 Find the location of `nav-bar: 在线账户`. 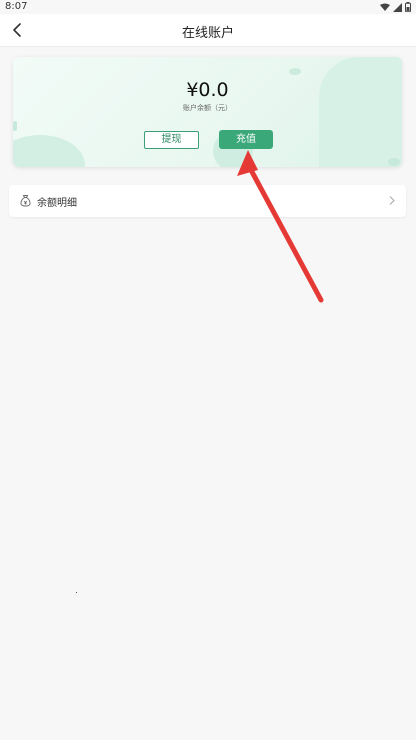

nav-bar: 在线账户 is located at coordinates (208, 30).